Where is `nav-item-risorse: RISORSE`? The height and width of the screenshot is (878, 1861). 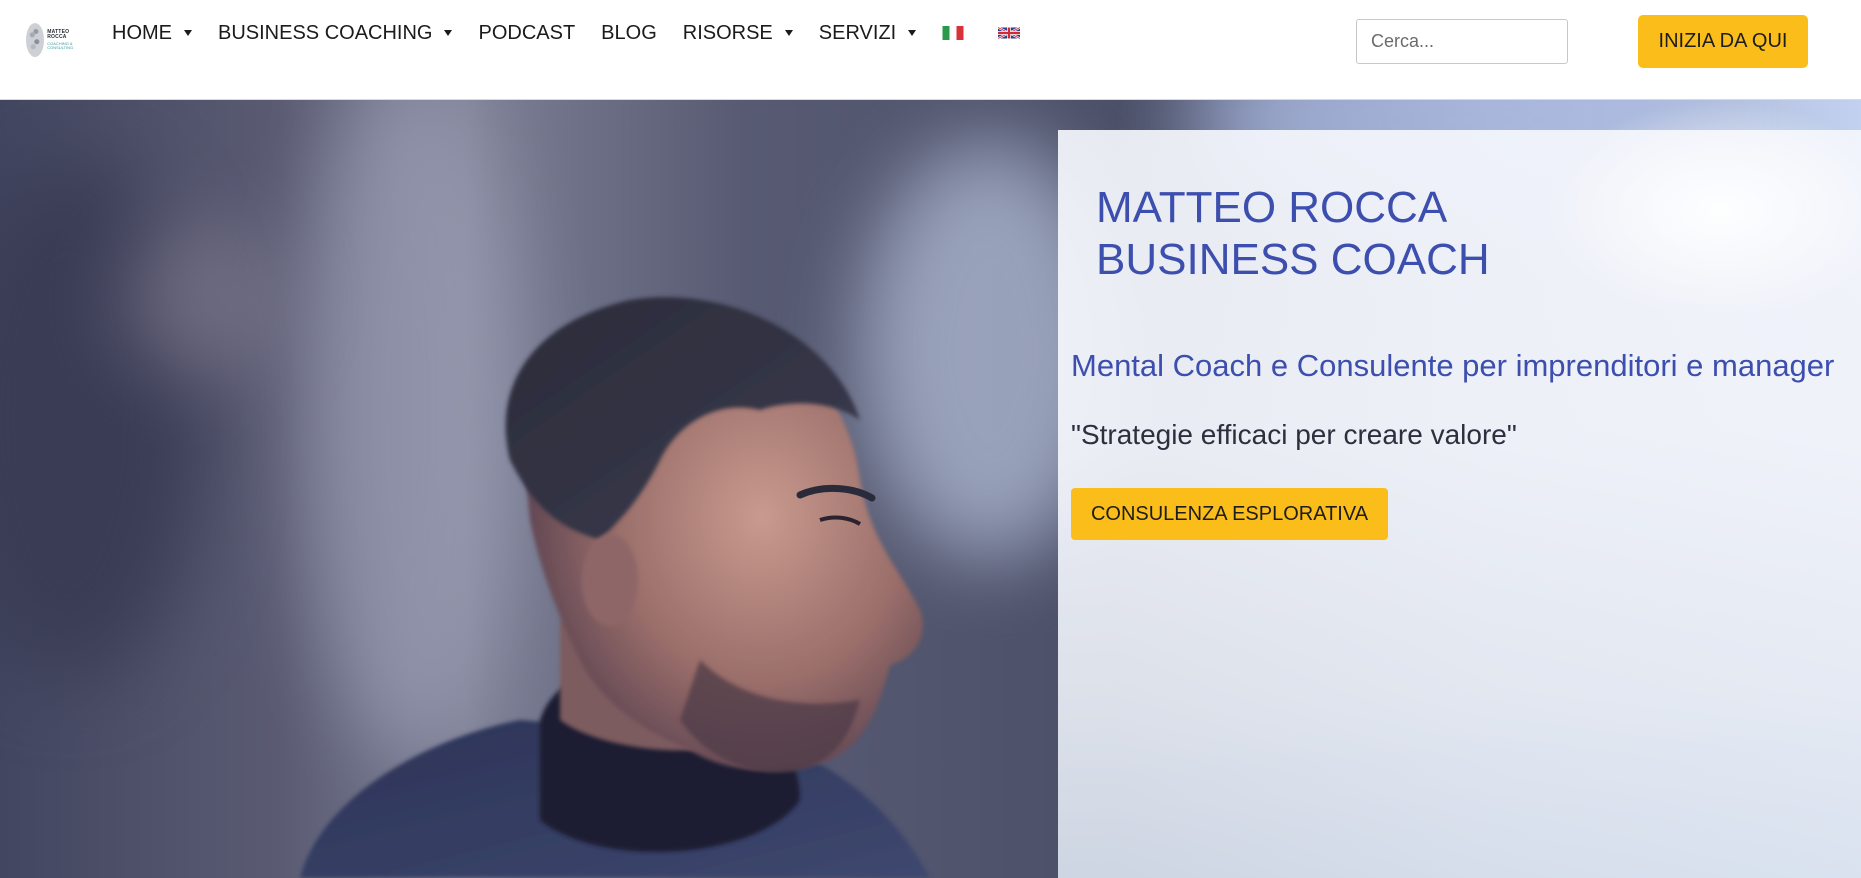
nav-item-risorse: RISORSE is located at coordinates (738, 33).